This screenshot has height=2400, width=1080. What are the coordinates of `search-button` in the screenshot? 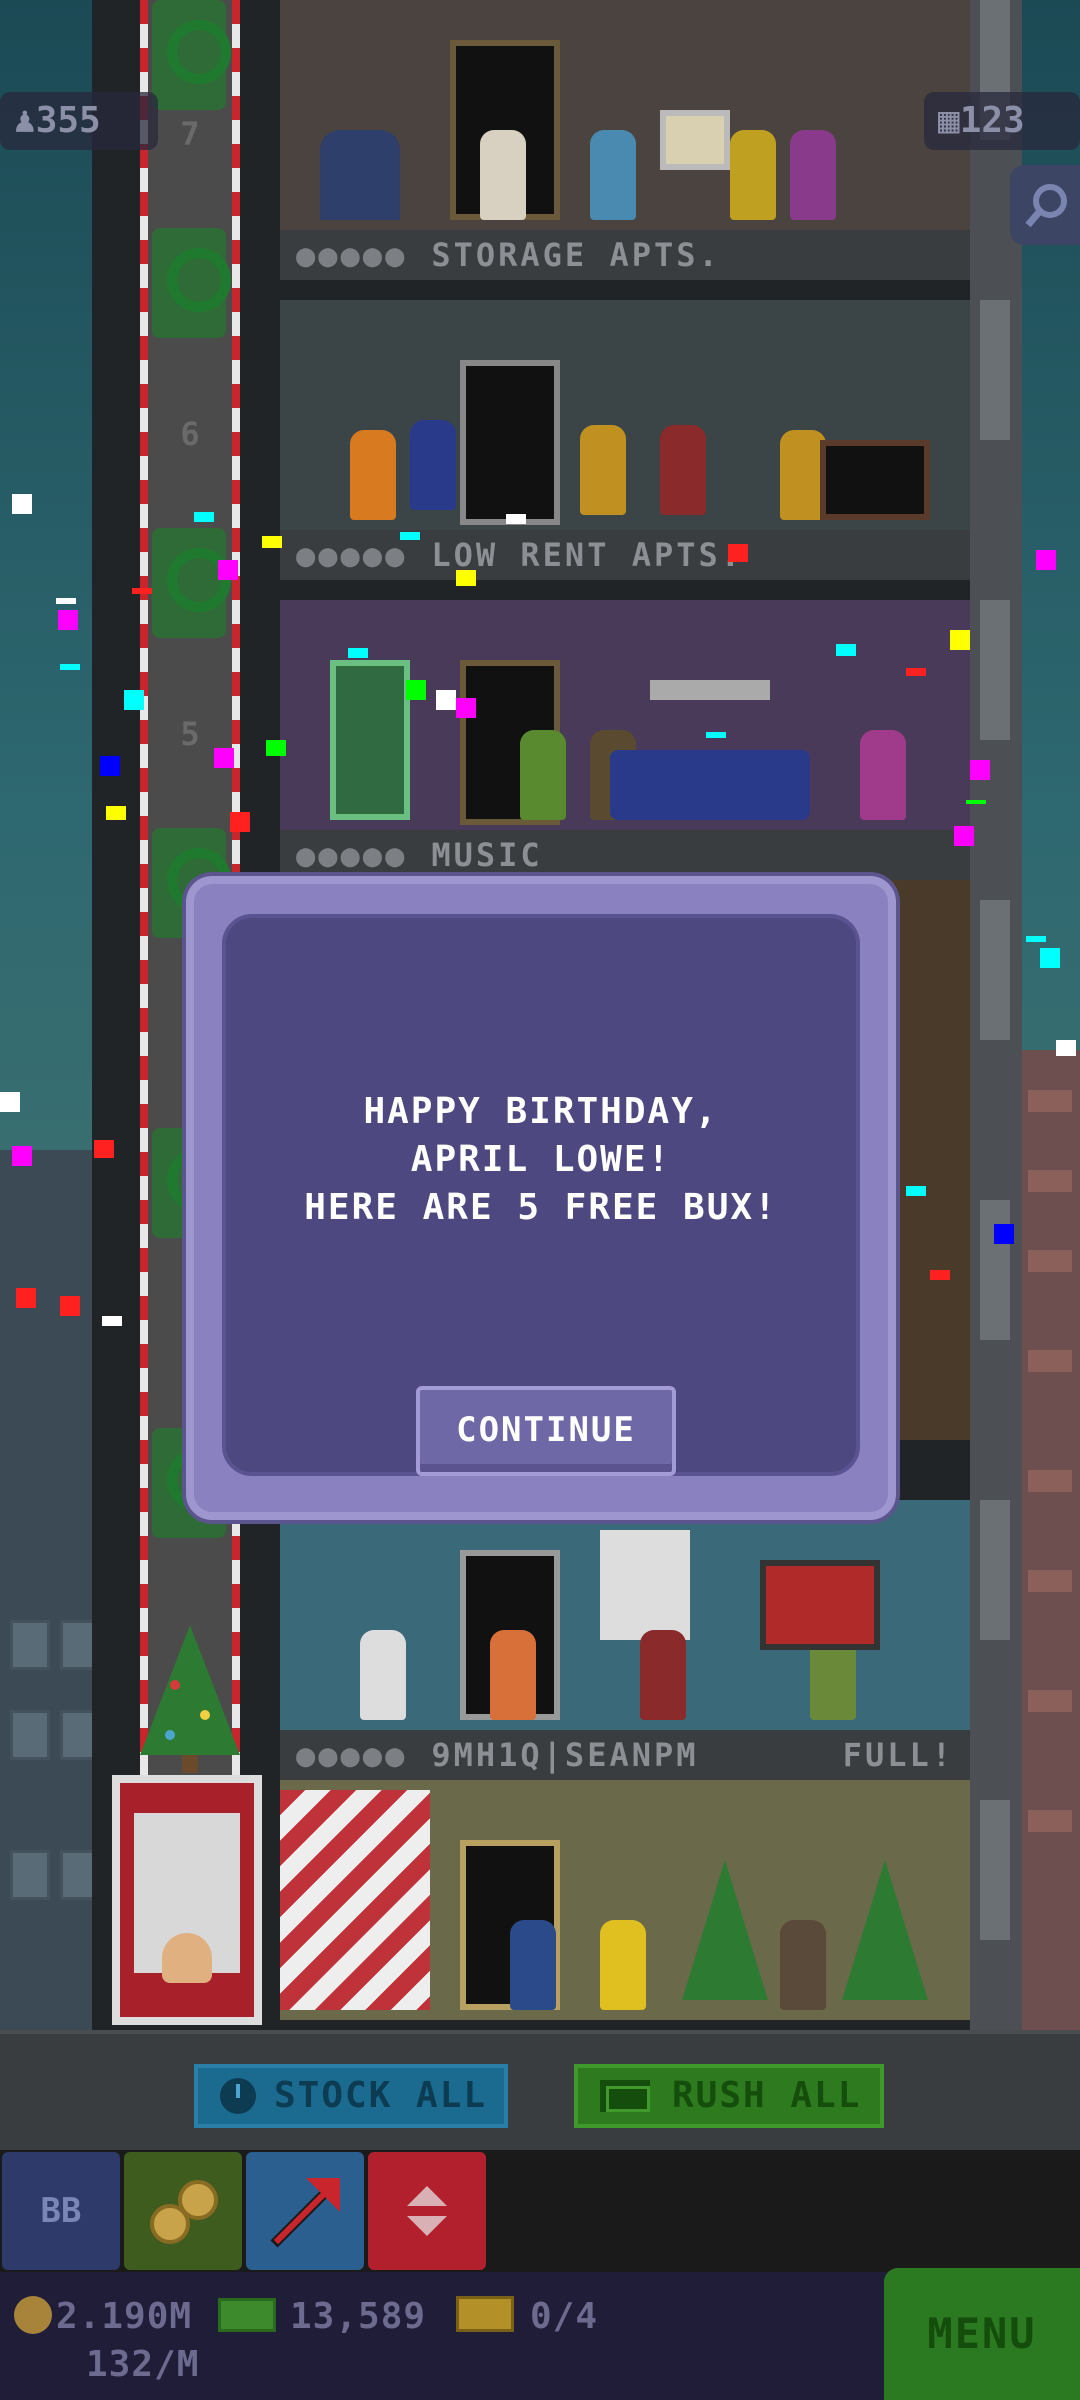 It's located at (1045, 205).